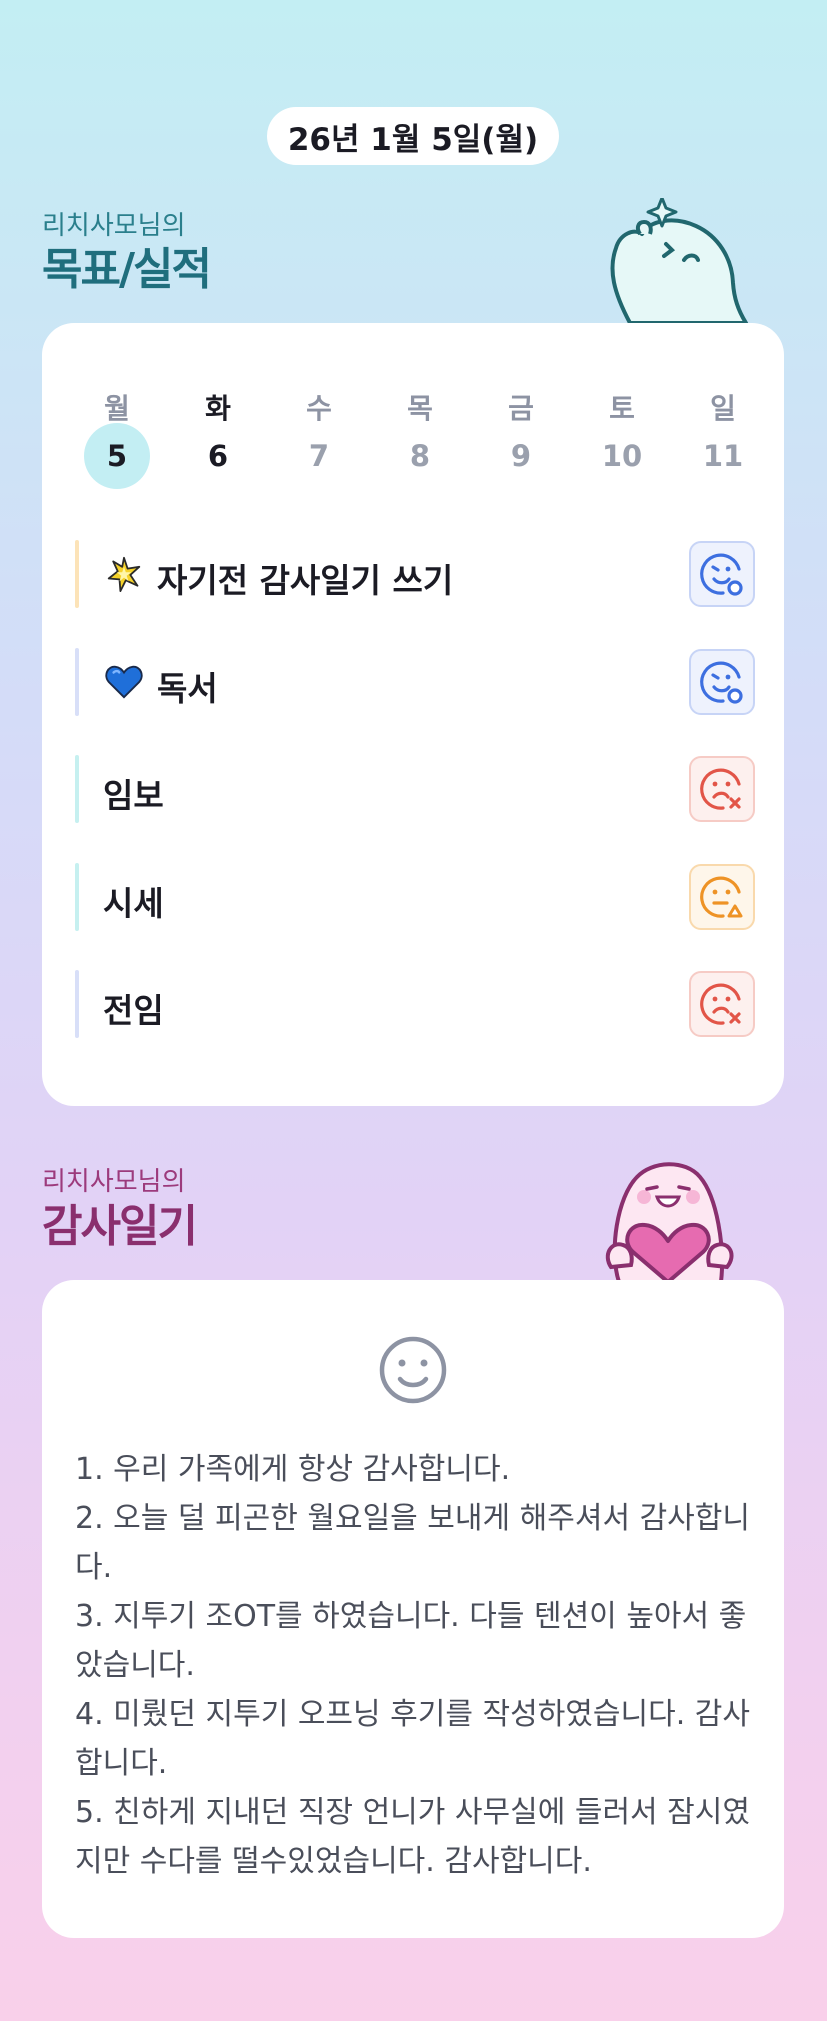  What do you see at coordinates (669, 1222) in the screenshot?
I see `pink-mascot-illustration` at bounding box center [669, 1222].